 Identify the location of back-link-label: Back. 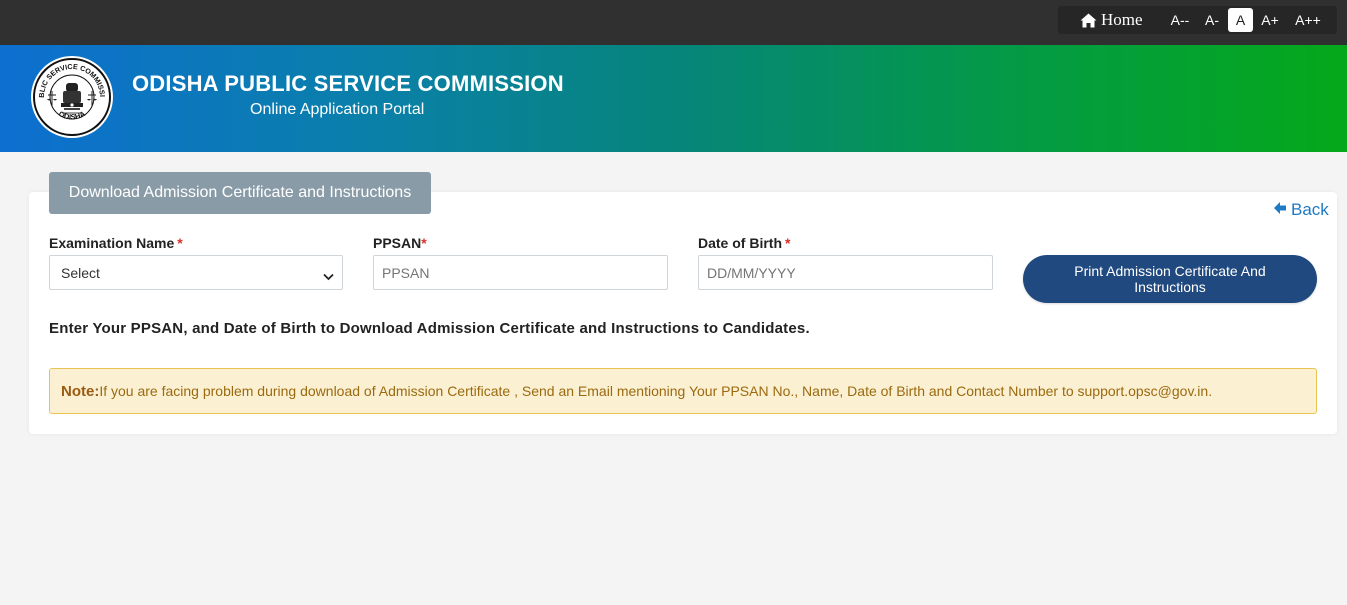
(1310, 209).